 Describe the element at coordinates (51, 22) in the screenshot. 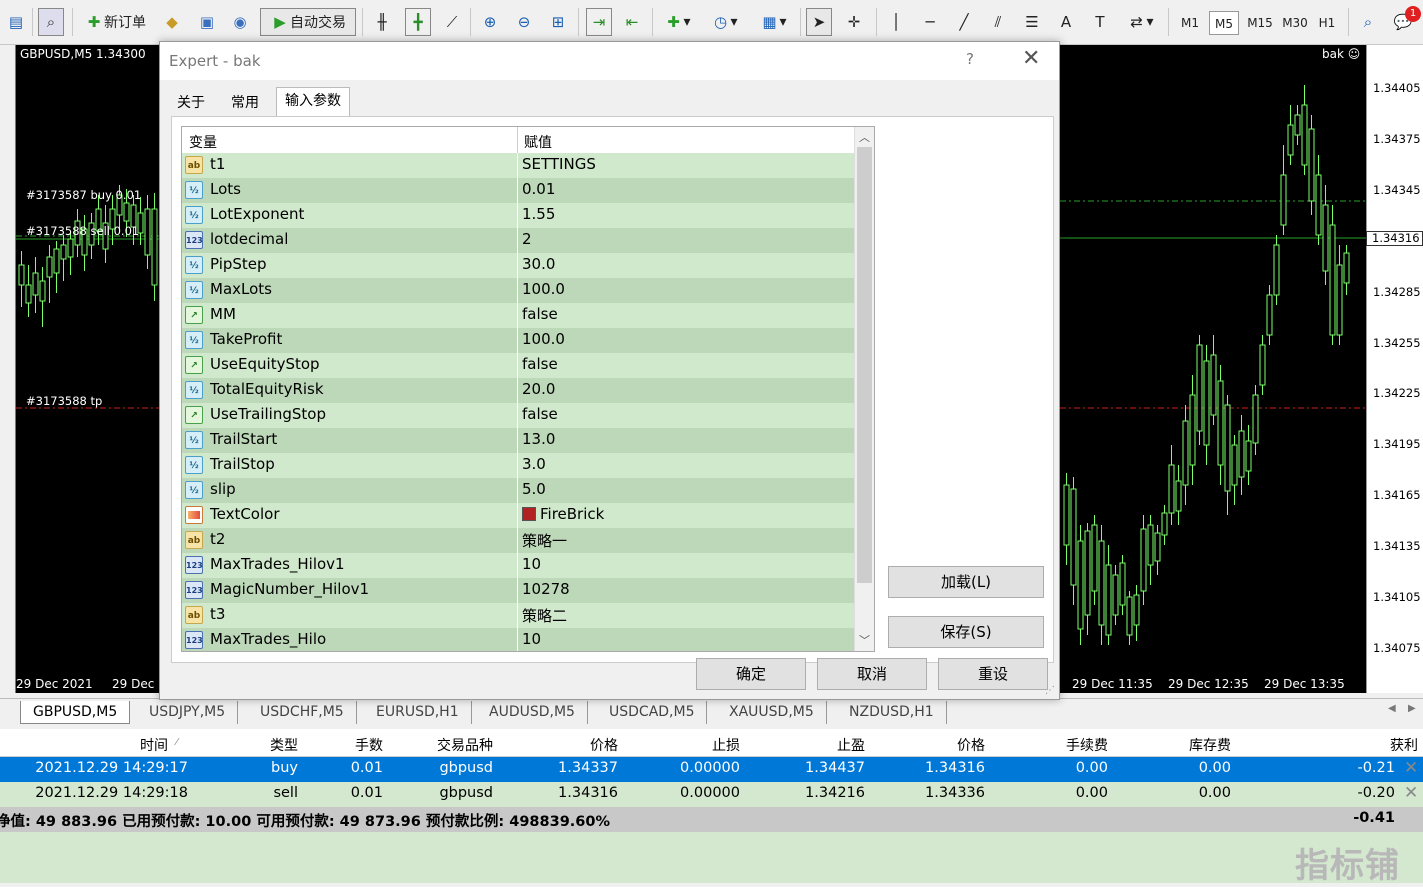

I see `strategy-tester-icon: ⌕` at that location.